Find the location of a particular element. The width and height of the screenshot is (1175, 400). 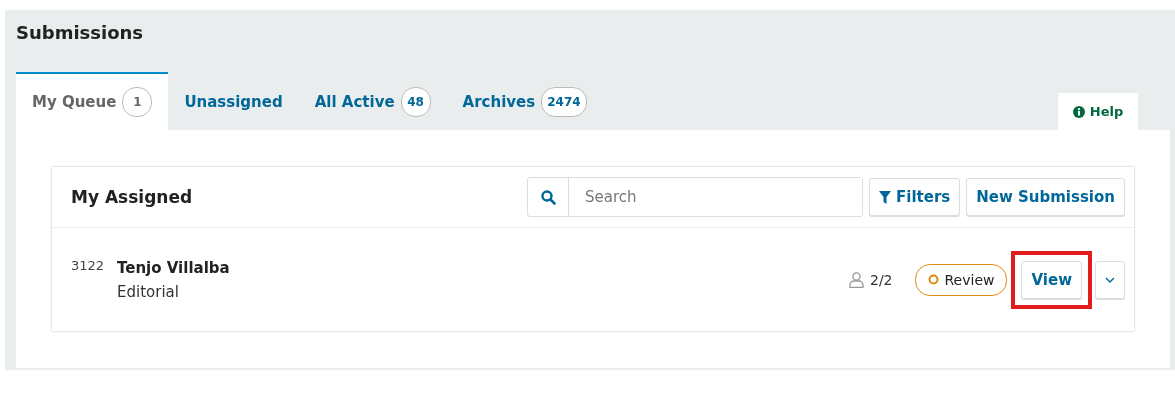

tab: All Active 48 is located at coordinates (372, 102).